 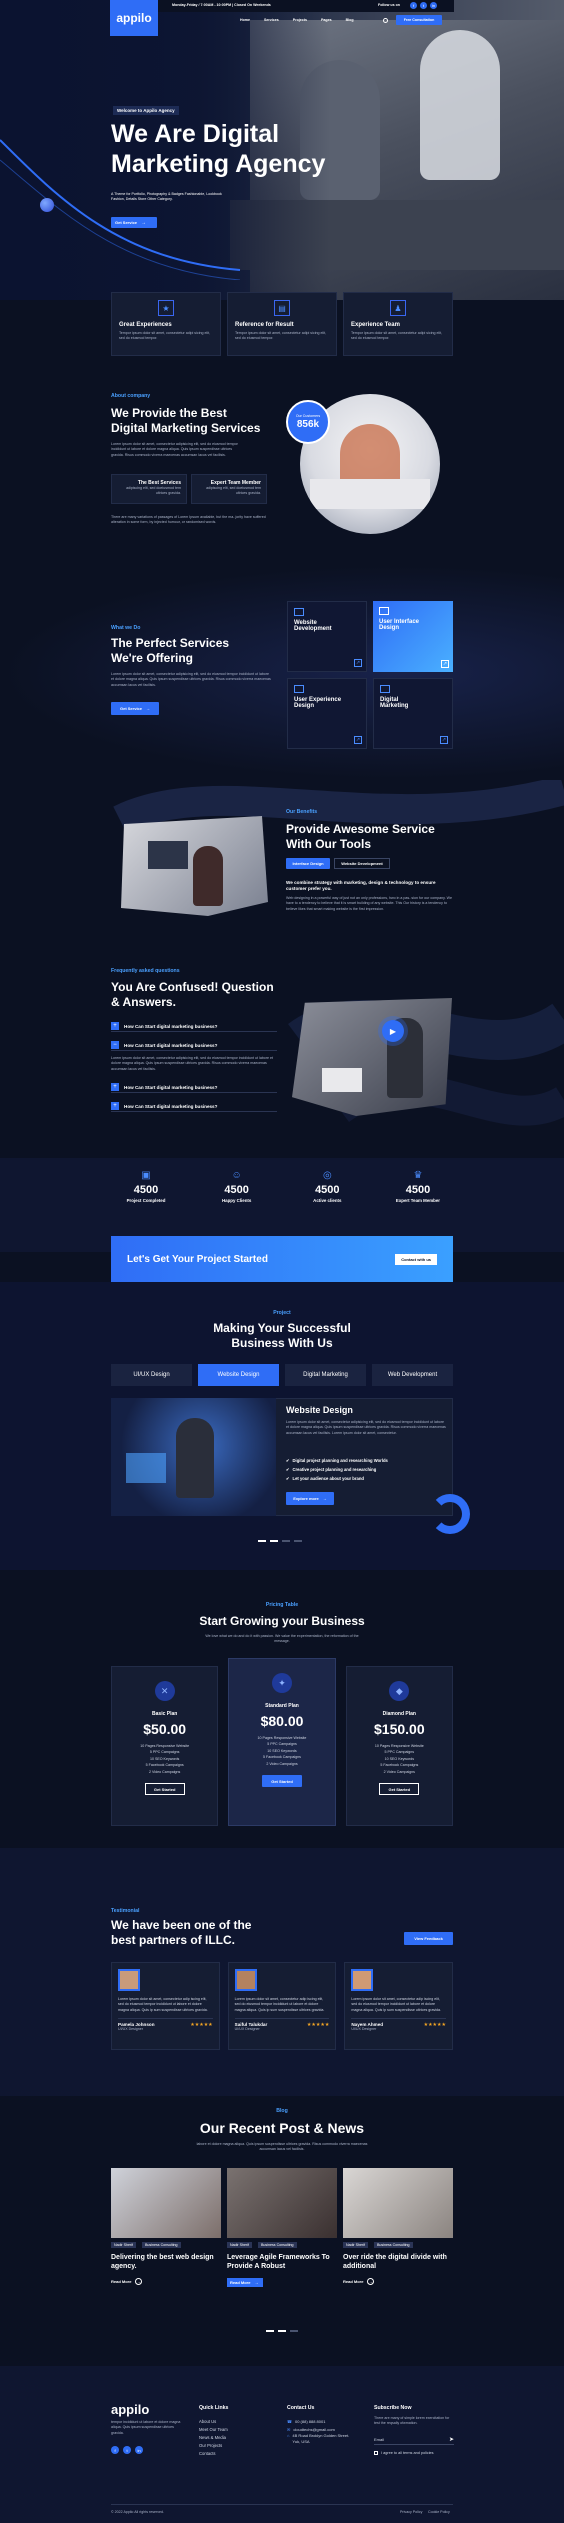 What do you see at coordinates (327, 713) in the screenshot?
I see `service-card-ux-design: User Experience Design ↗` at bounding box center [327, 713].